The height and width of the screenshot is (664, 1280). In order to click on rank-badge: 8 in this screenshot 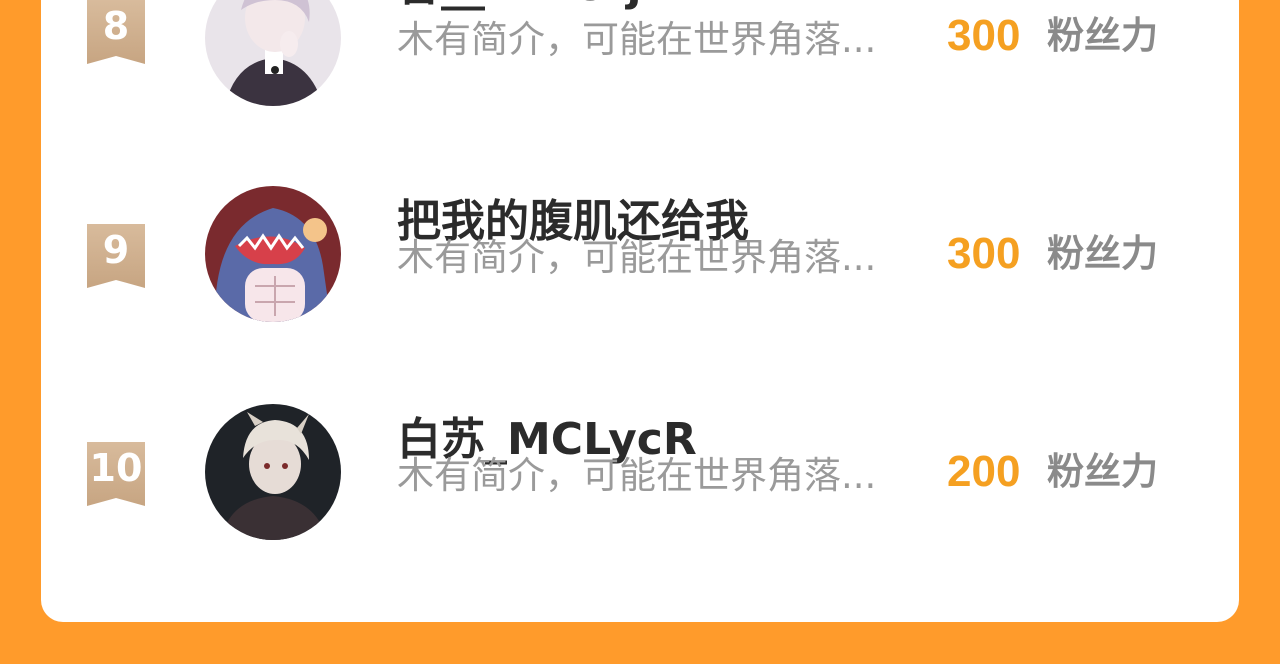, I will do `click(116, 32)`.